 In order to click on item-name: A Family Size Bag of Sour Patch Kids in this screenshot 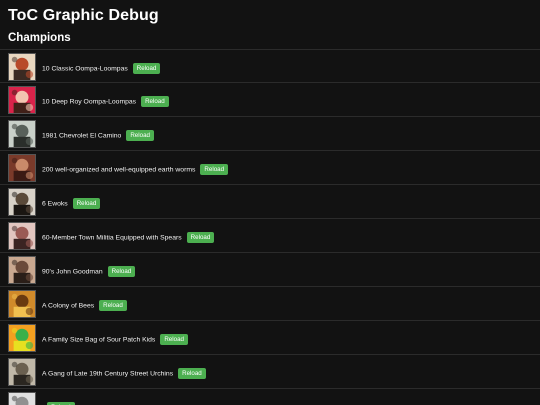, I will do `click(99, 340)`.